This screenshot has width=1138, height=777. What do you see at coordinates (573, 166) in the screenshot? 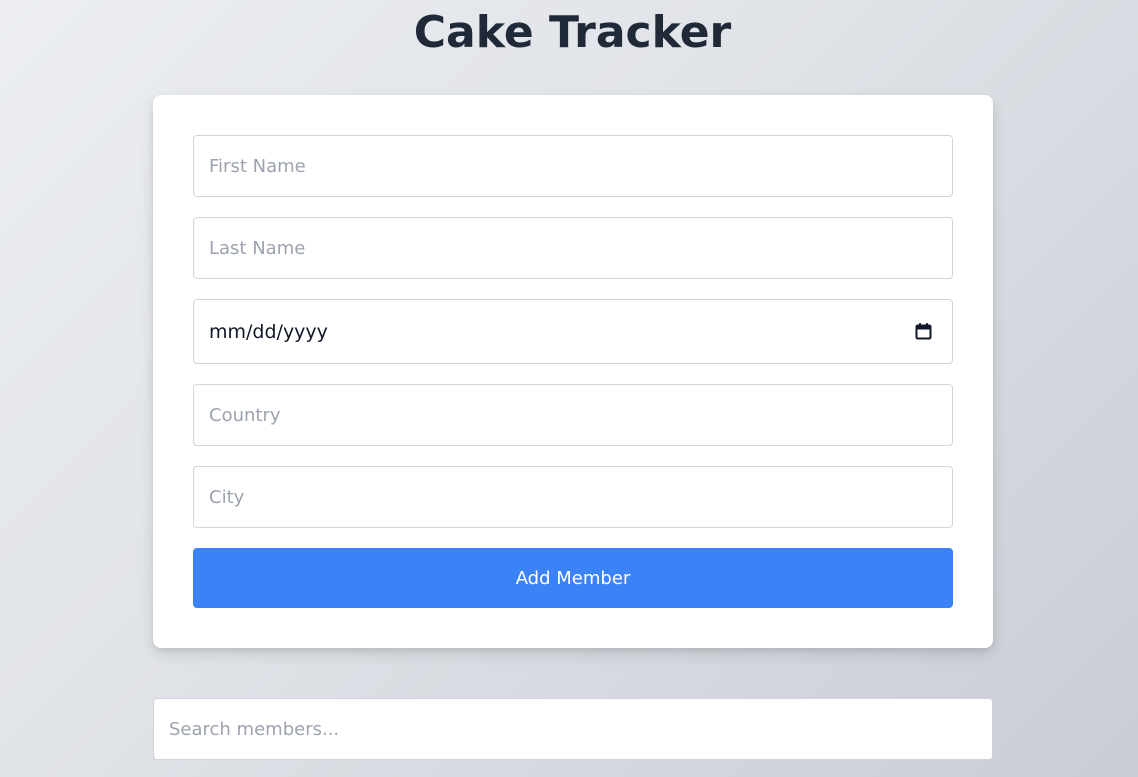
I see `first-name-input` at bounding box center [573, 166].